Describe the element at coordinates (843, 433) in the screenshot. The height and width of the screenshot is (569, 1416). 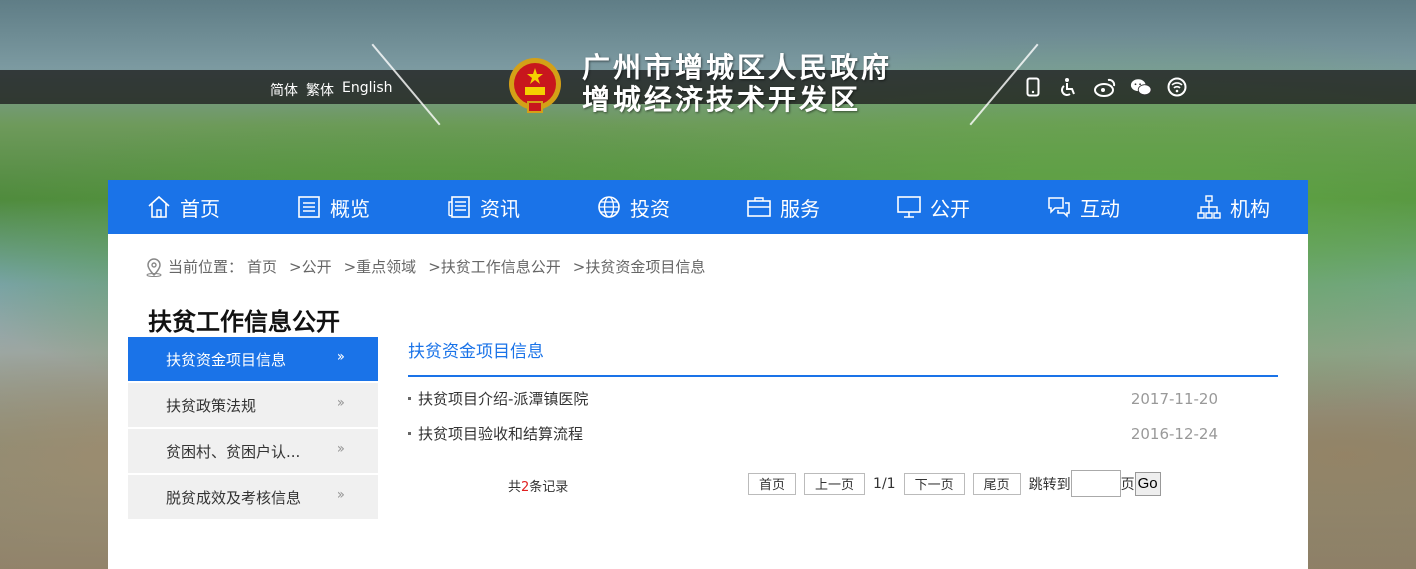
I see `list-item: 扶贫项目验收和结算流程 2016-12-24` at that location.